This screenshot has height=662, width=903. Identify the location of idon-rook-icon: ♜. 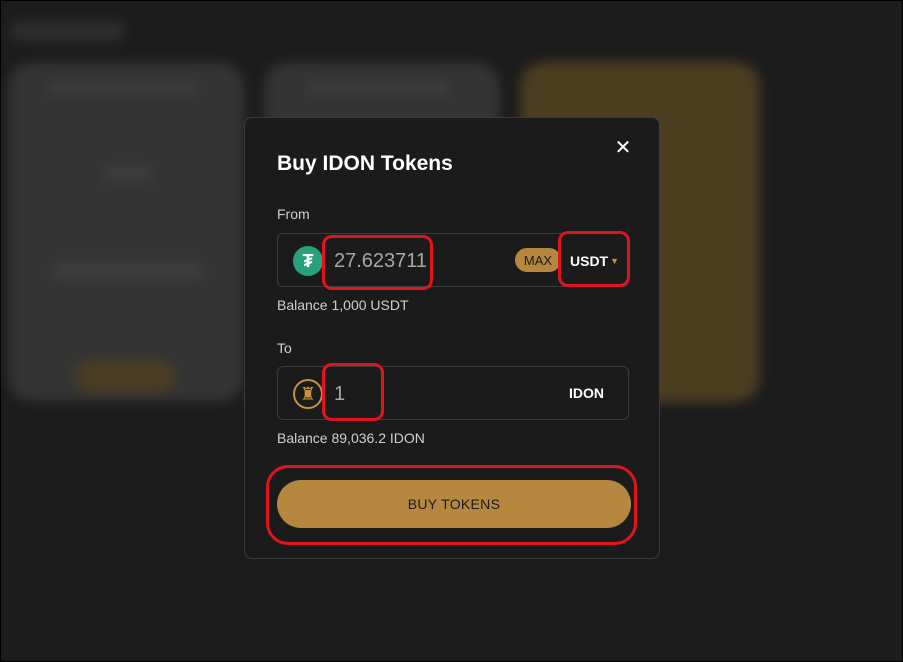
(308, 394).